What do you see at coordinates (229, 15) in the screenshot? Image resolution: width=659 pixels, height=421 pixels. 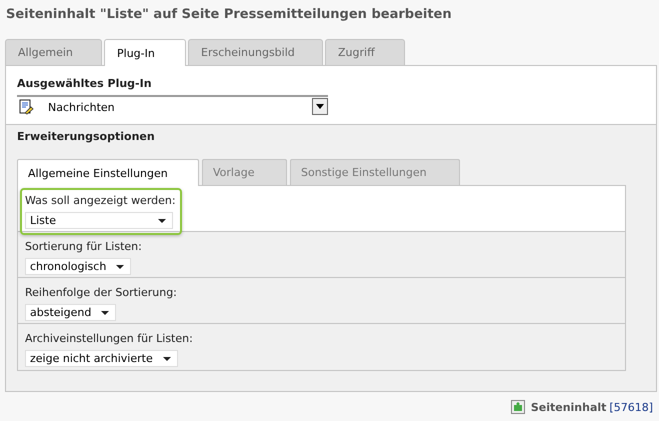 I see `page-title: Seiteninhalt "Liste" auf Seite Pressemitteilungen bearbeiten` at bounding box center [229, 15].